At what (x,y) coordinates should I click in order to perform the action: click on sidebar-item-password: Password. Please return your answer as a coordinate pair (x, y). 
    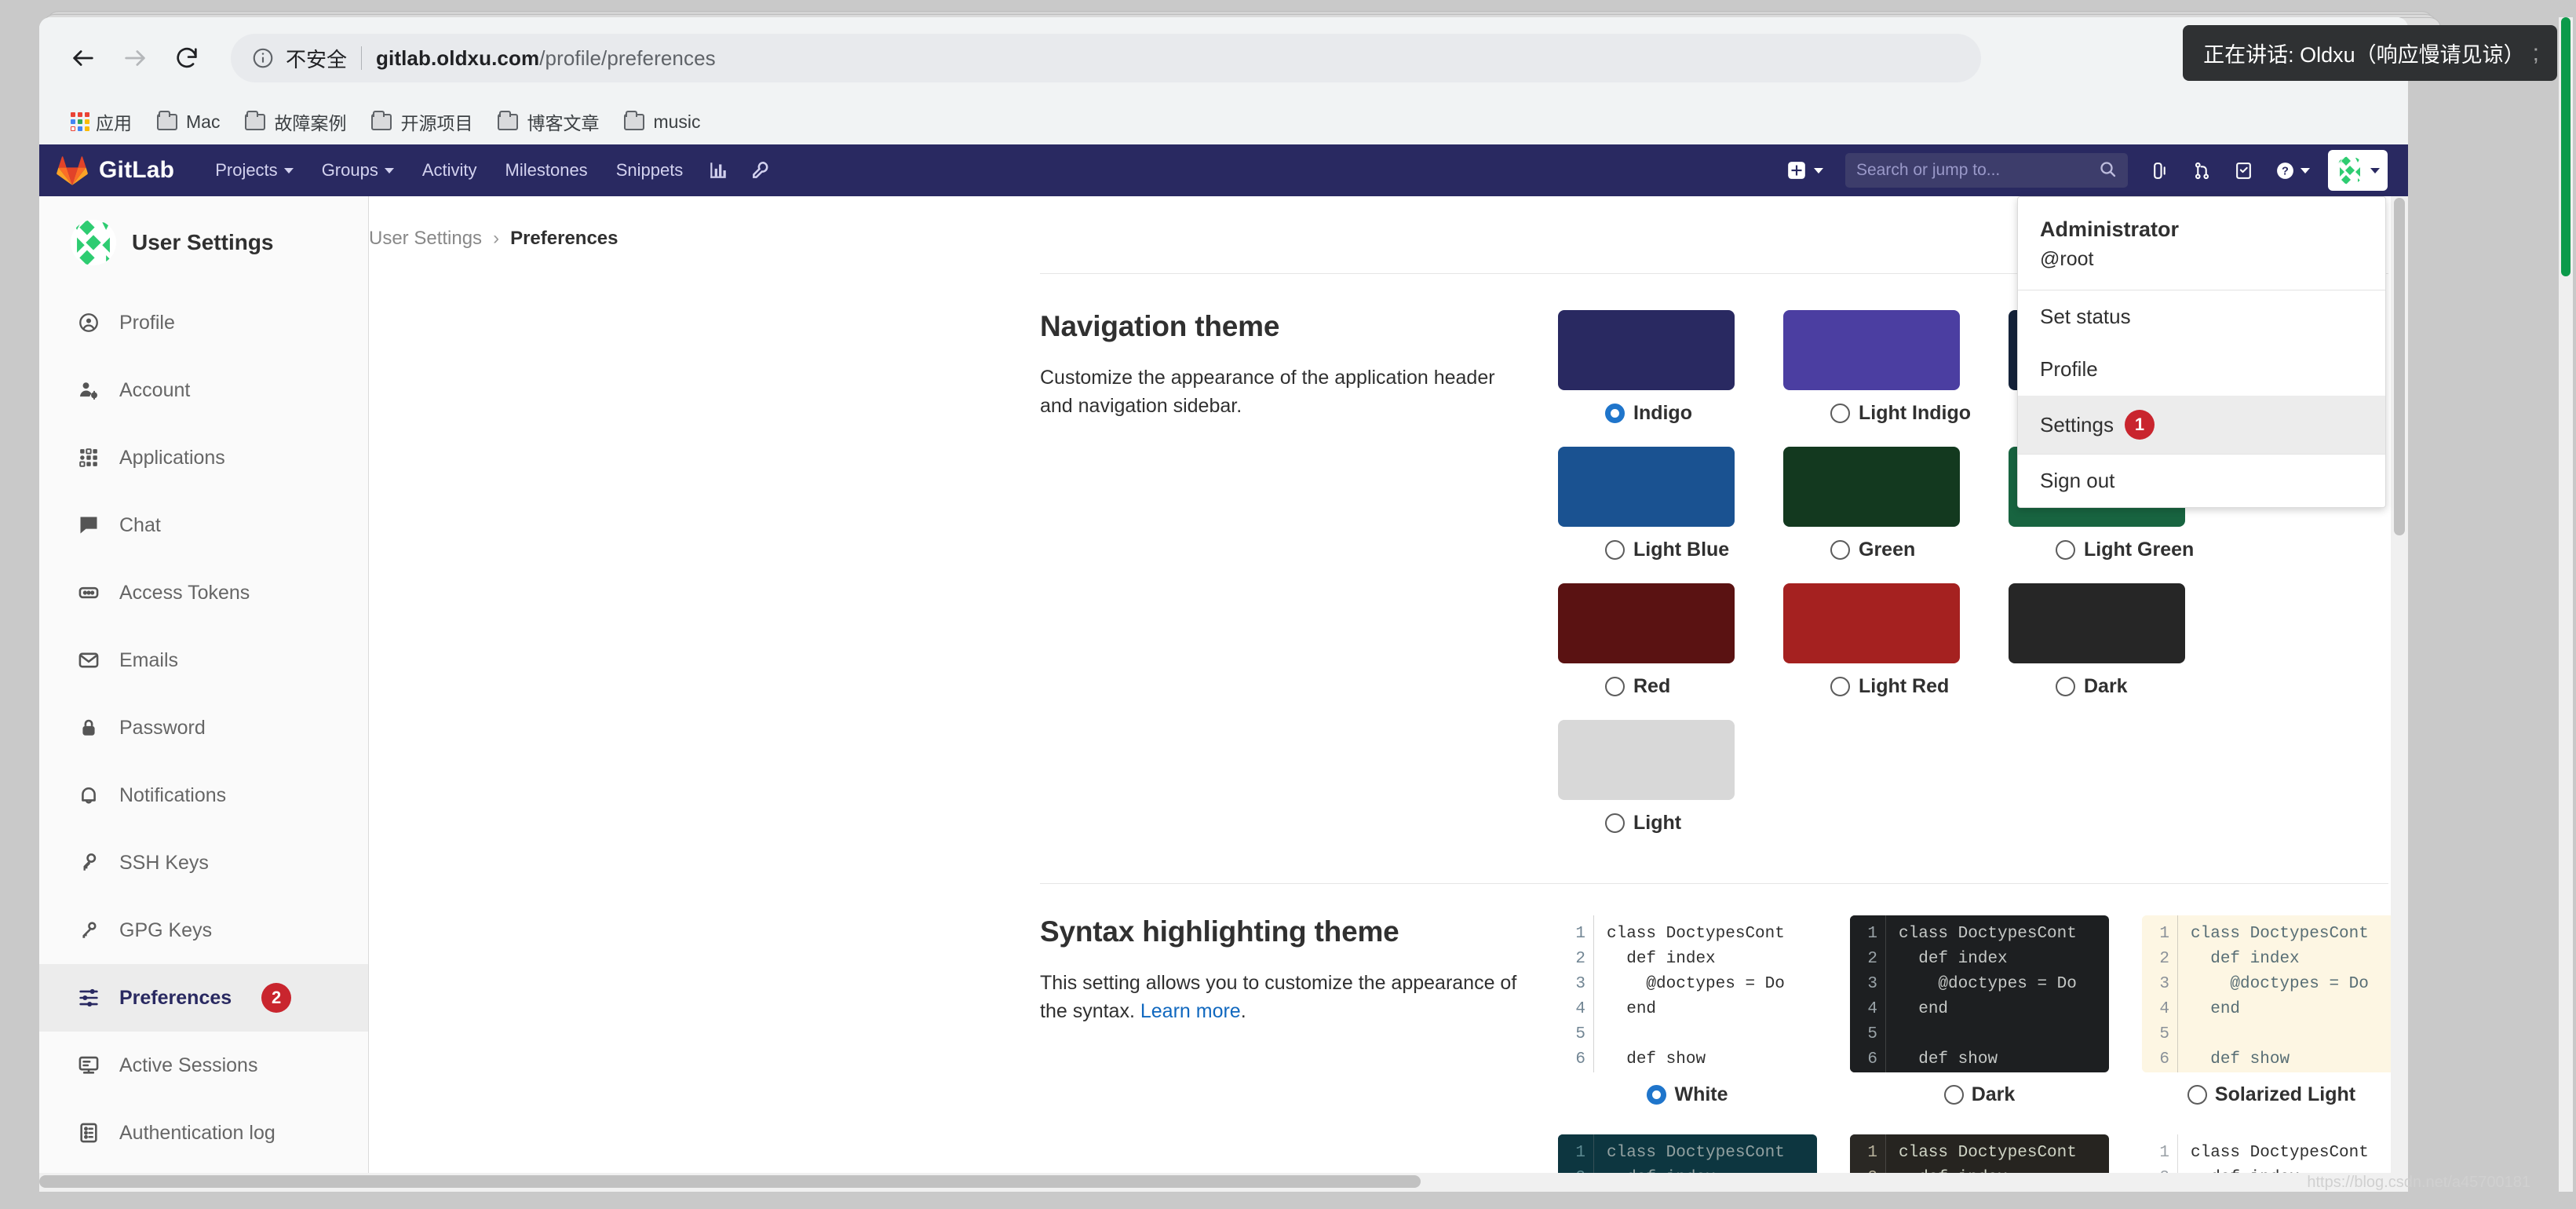
    Looking at the image, I should click on (203, 728).